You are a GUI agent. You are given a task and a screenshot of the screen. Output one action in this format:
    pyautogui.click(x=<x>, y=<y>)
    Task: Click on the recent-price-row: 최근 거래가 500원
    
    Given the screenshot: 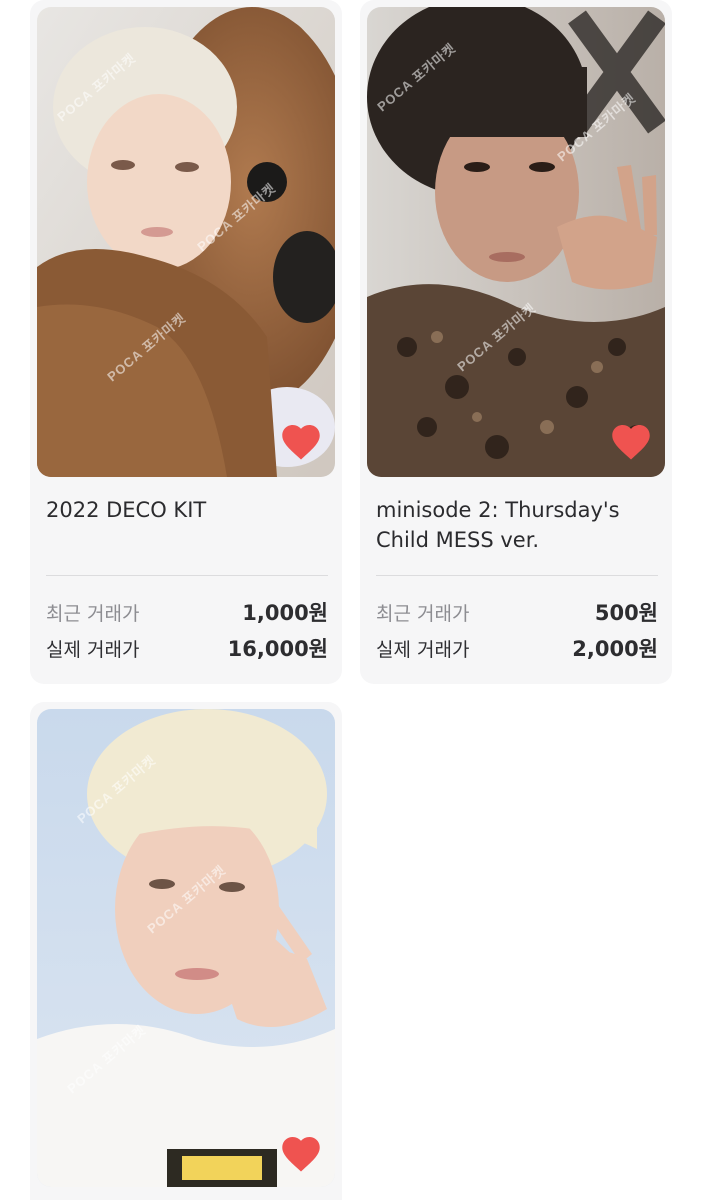 What is the action you would take?
    pyautogui.click(x=517, y=612)
    